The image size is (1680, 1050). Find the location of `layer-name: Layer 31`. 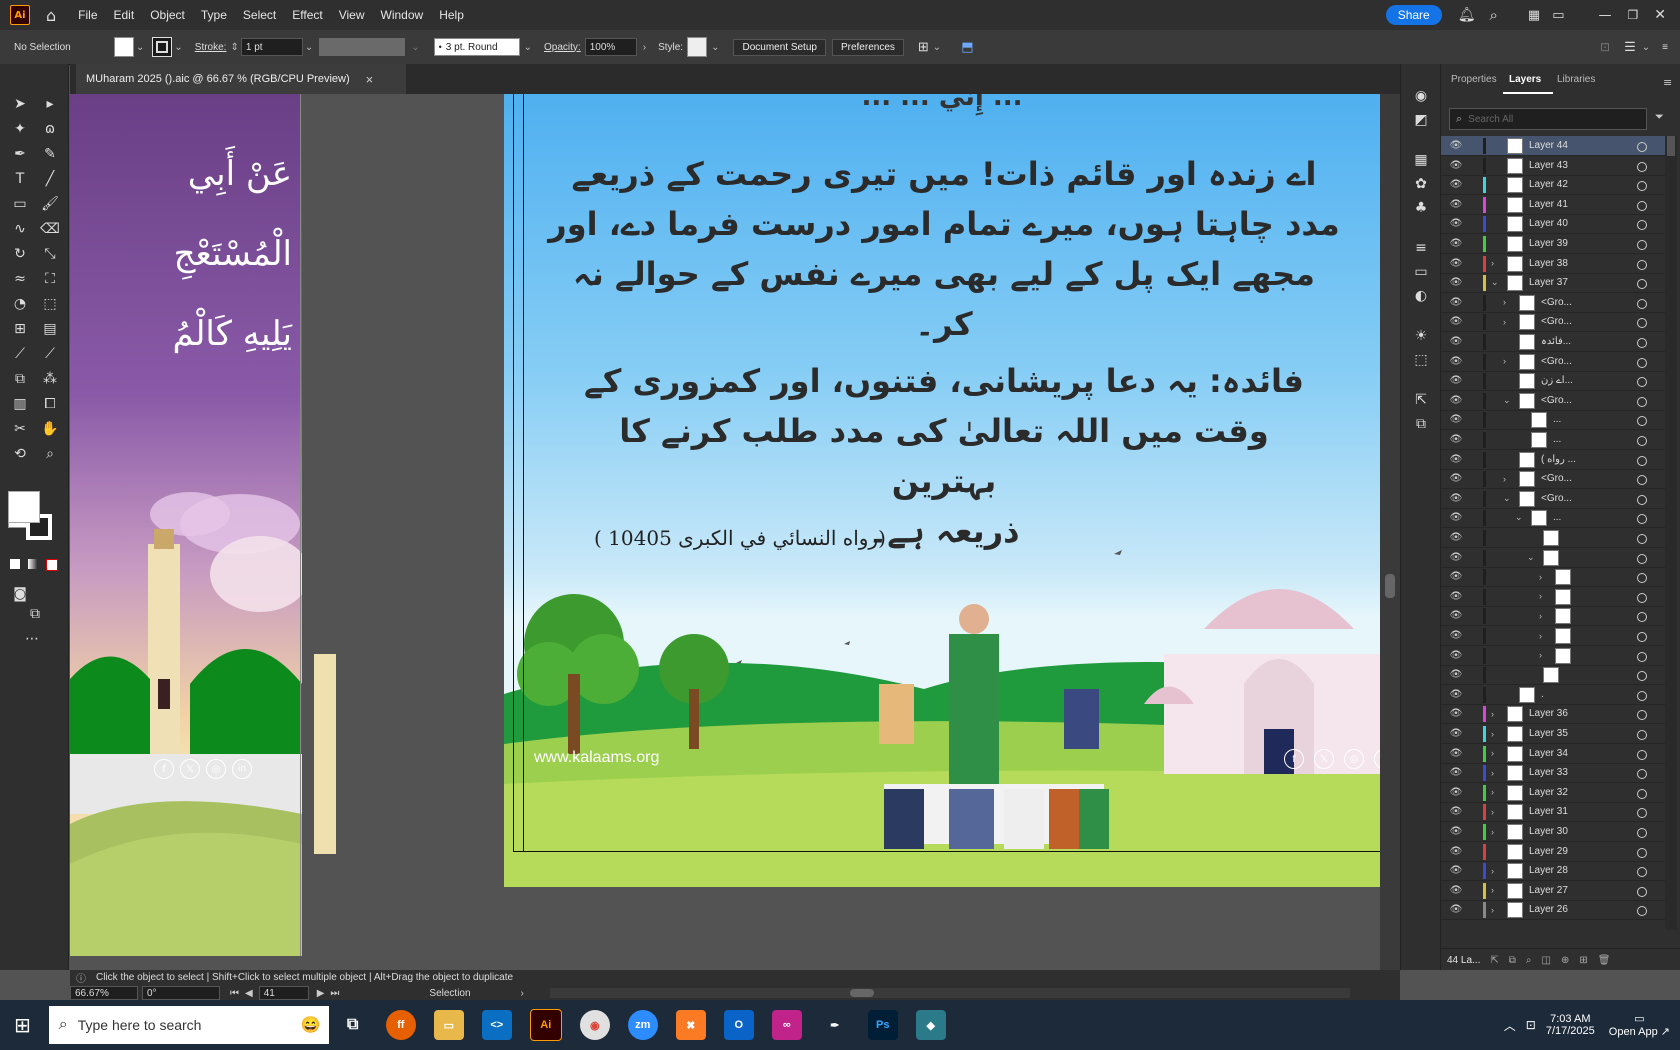

layer-name: Layer 31 is located at coordinates (1548, 811).